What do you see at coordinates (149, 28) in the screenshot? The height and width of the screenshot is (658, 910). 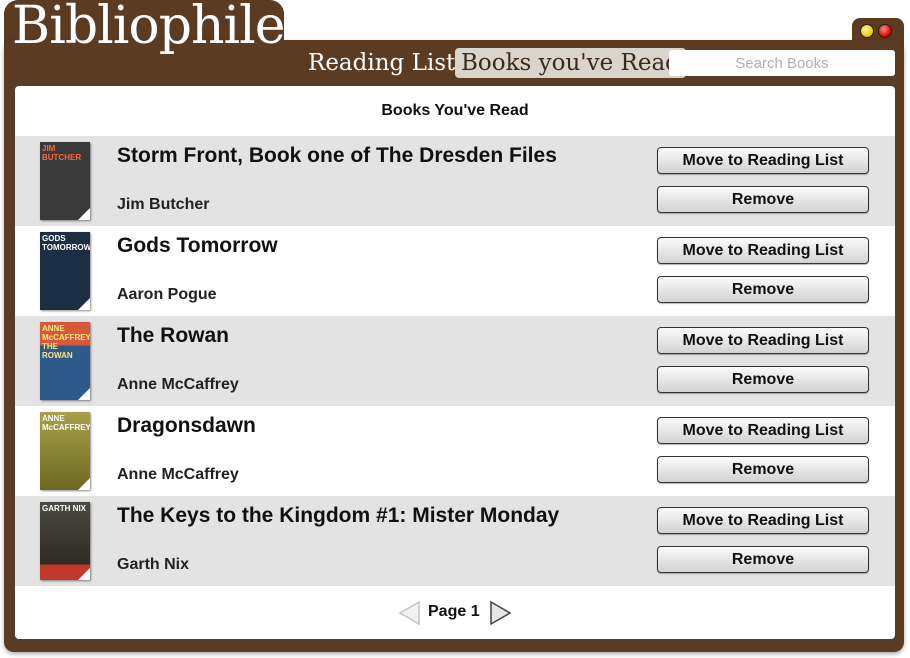 I see `app-logo: Bibliophile` at bounding box center [149, 28].